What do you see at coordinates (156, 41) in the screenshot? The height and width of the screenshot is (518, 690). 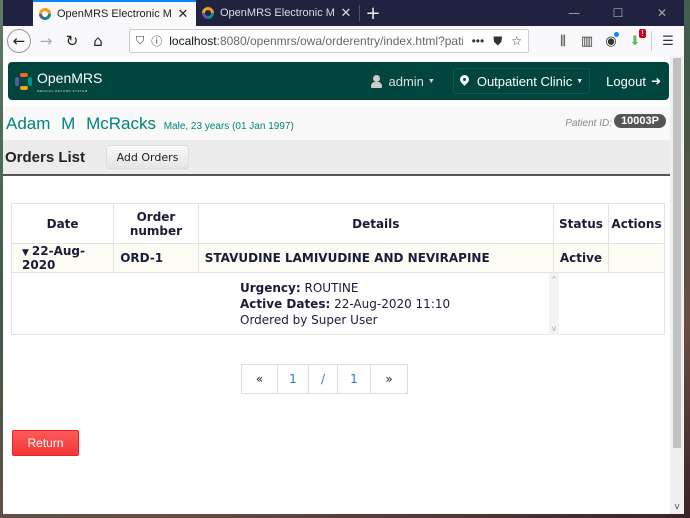 I see `site-info-icon: ⓘ` at bounding box center [156, 41].